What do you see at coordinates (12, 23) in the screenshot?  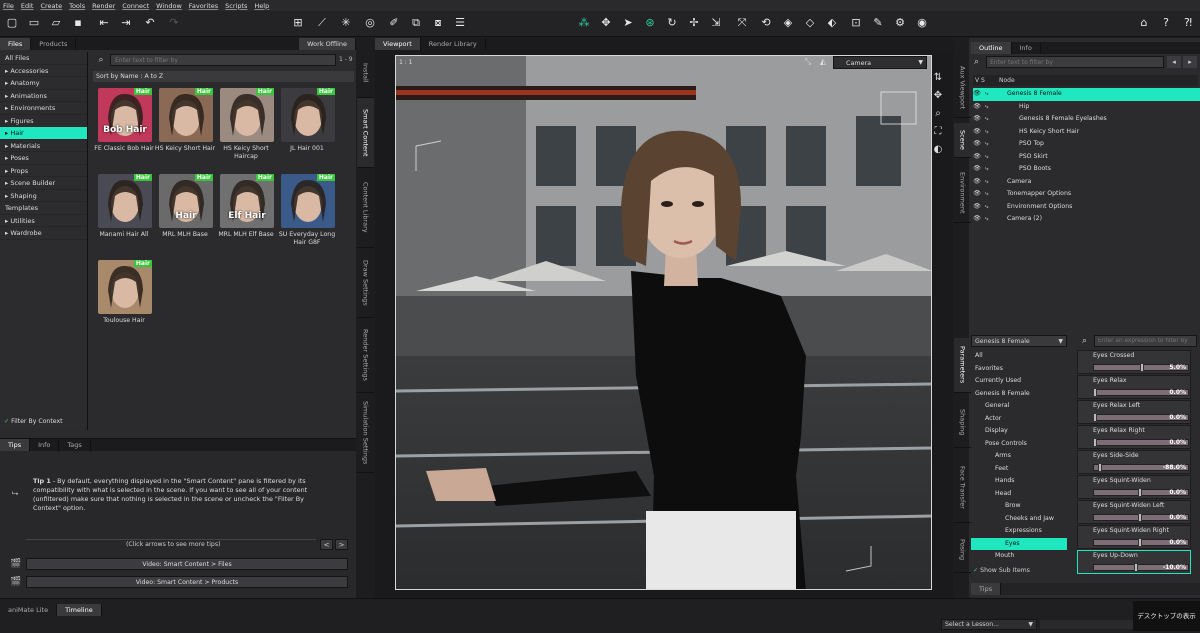 I see `new-file-icon: ▢` at bounding box center [12, 23].